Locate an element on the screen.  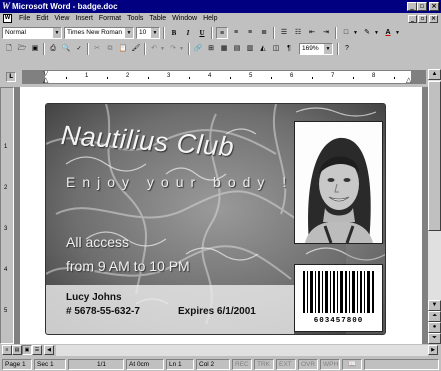
save-icon: ▣ is located at coordinates (35, 49).